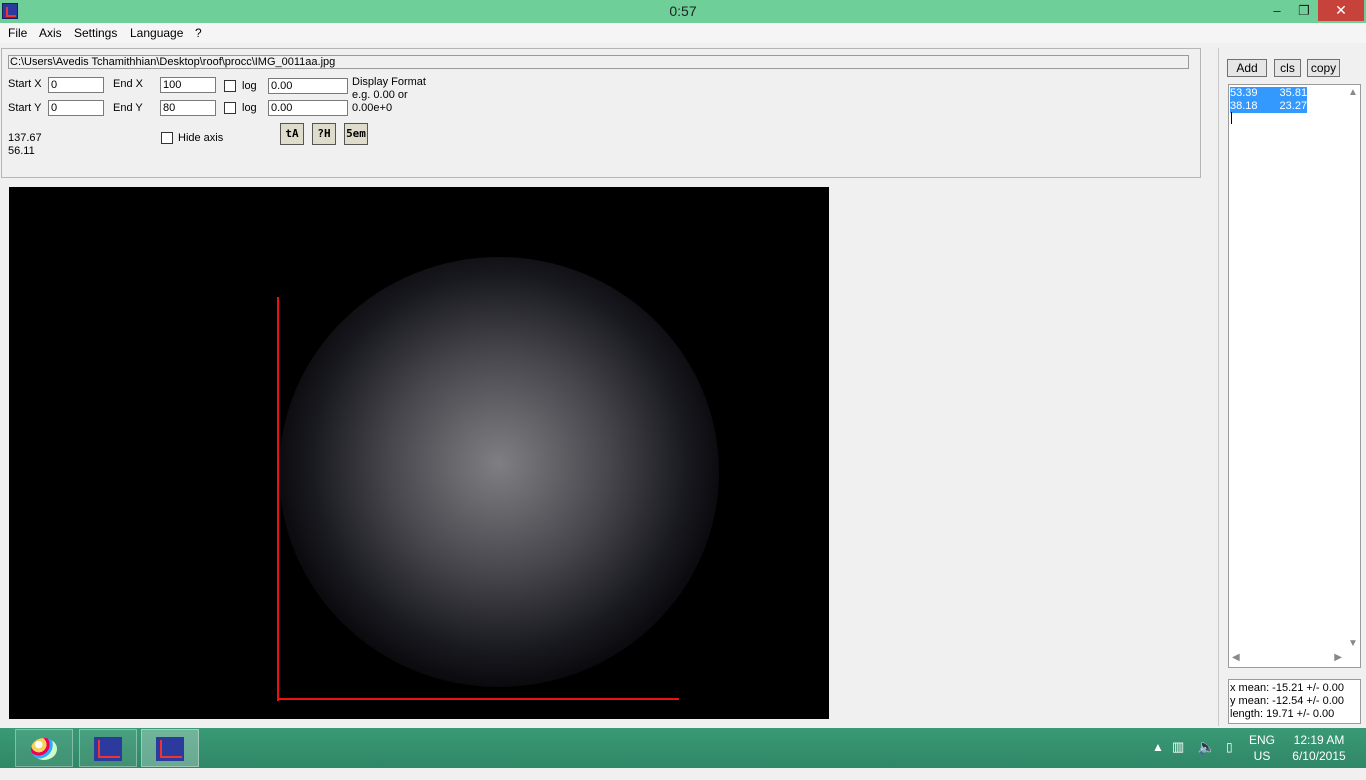  What do you see at coordinates (1229, 760) in the screenshot?
I see `battery-icon: ▯` at bounding box center [1229, 760].